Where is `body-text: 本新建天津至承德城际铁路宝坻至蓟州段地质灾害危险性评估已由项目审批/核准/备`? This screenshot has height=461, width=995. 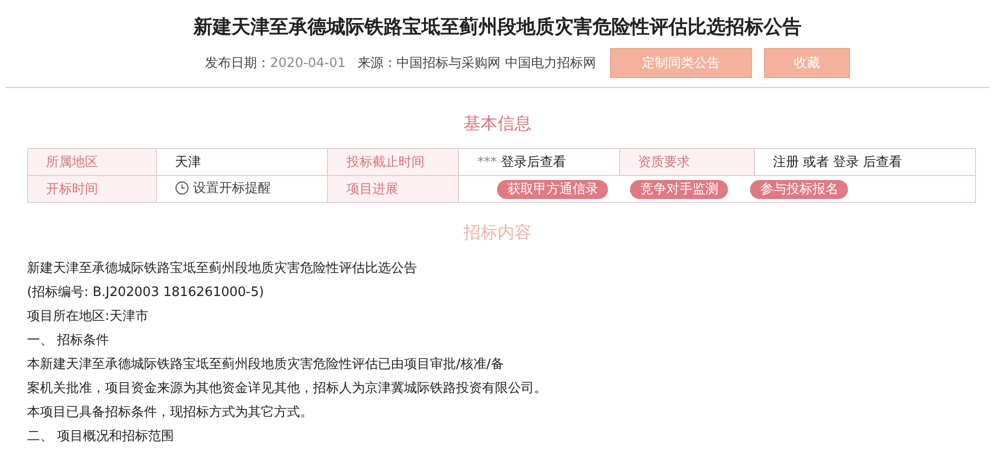 body-text: 本新建天津至承德城际铁路宝坻至蓟州段地质灾害危险性评估已由项目审批/核准/备 is located at coordinates (266, 365).